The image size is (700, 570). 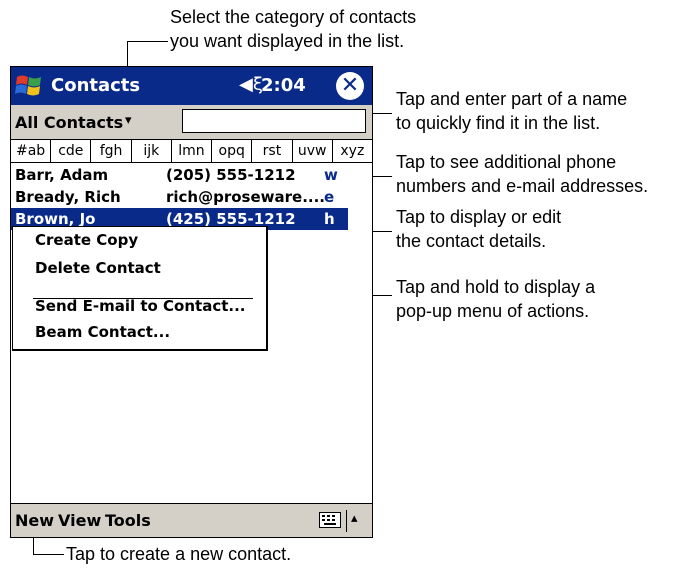 What do you see at coordinates (31, 151) in the screenshot?
I see `tab-abc: #ab` at bounding box center [31, 151].